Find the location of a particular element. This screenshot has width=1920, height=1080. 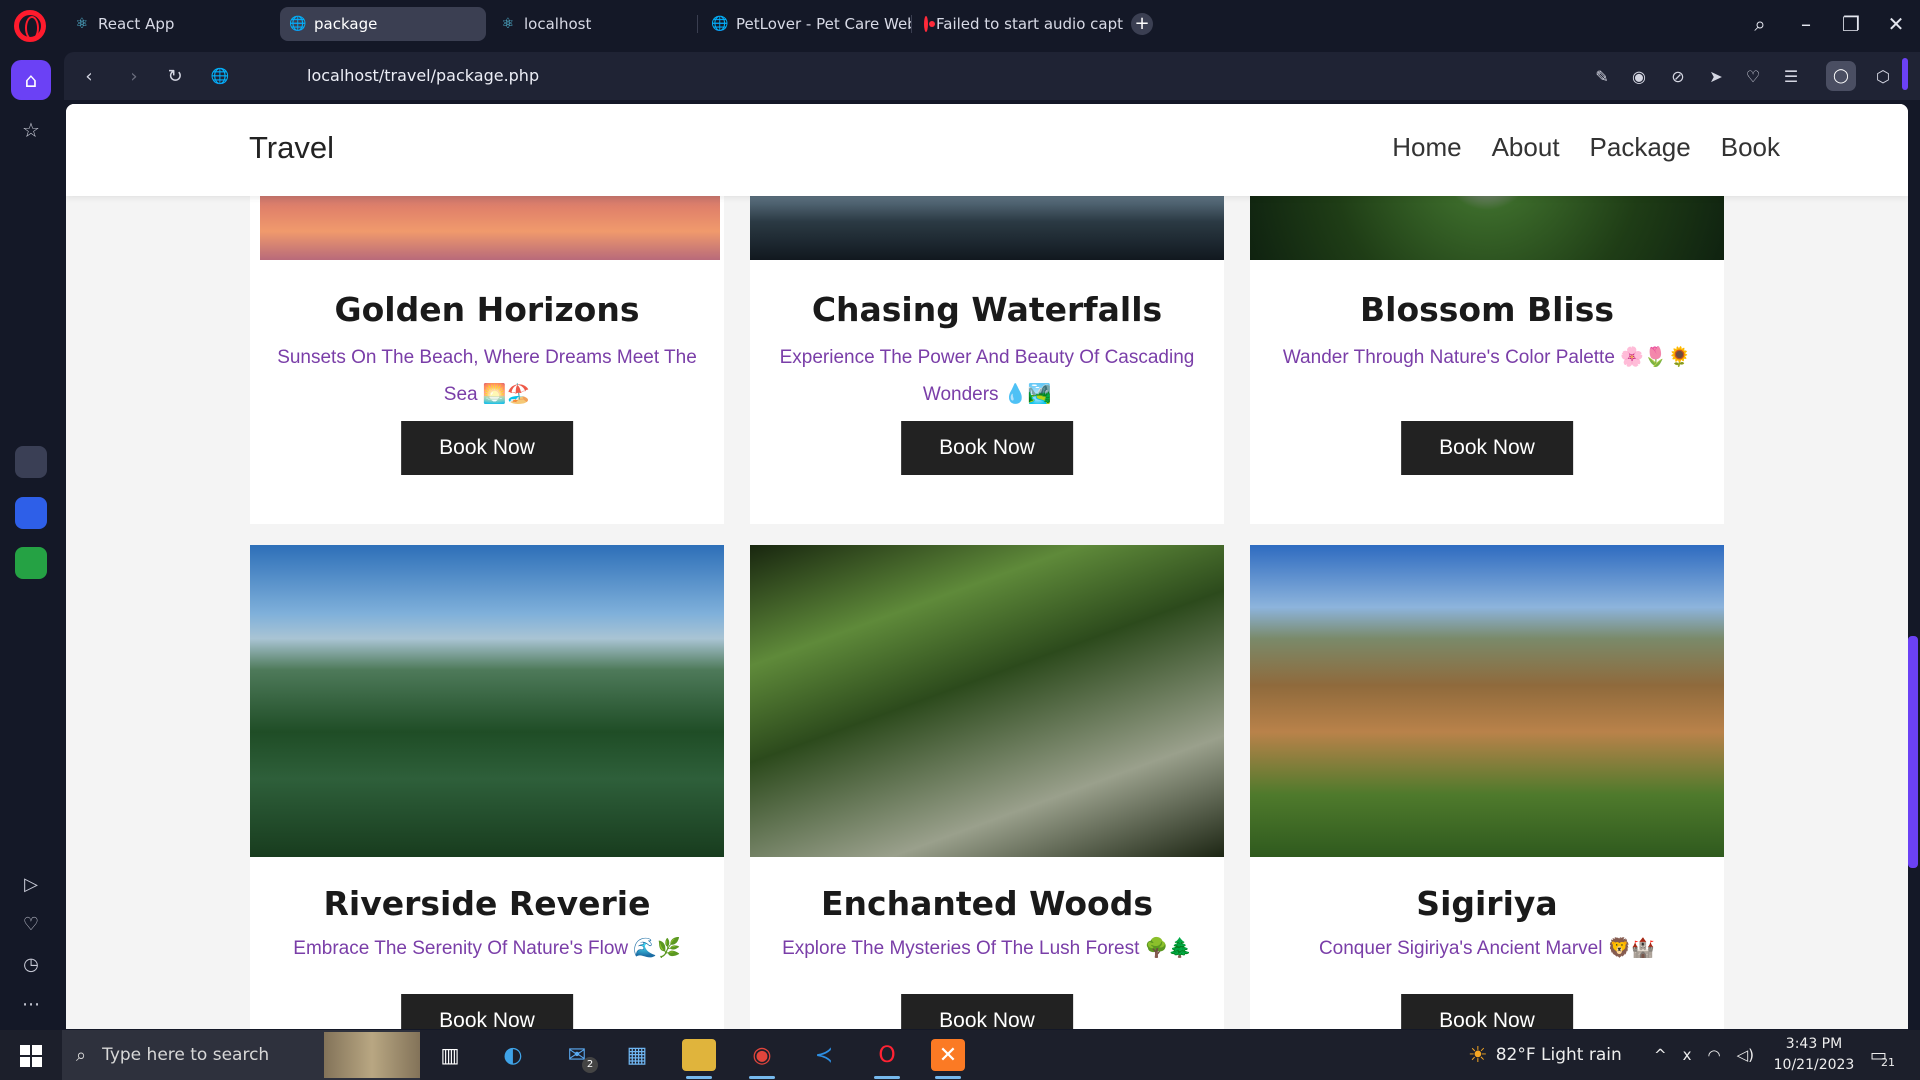

card-title: Blossom Bliss is located at coordinates (1487, 309).